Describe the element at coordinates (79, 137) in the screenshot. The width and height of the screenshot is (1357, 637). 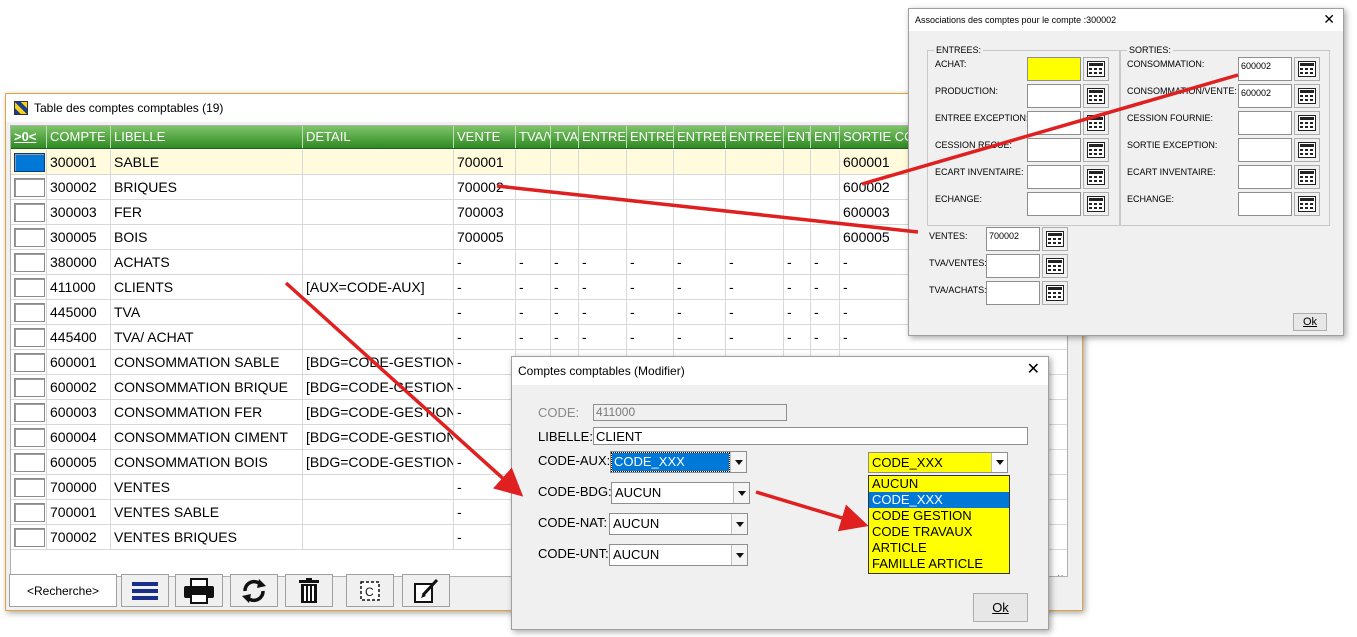
I see `col-header-compte: COMPTE` at that location.